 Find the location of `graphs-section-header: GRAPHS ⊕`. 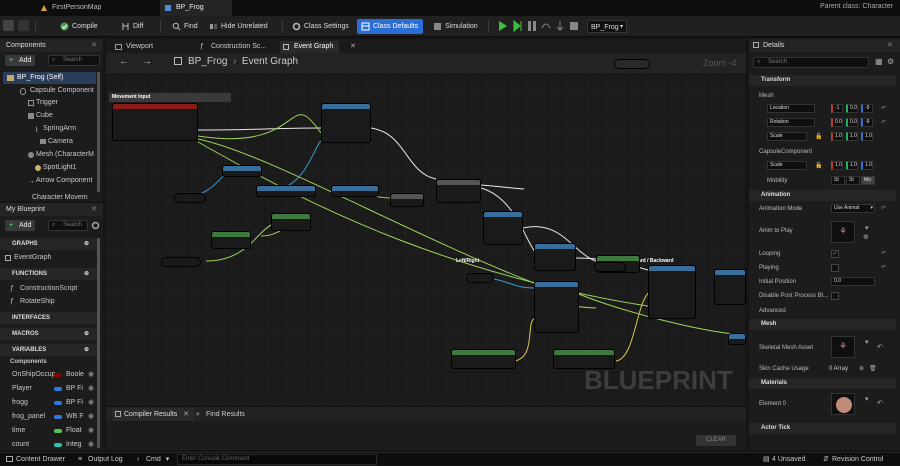

graphs-section-header: GRAPHS ⊕ is located at coordinates (50, 244).